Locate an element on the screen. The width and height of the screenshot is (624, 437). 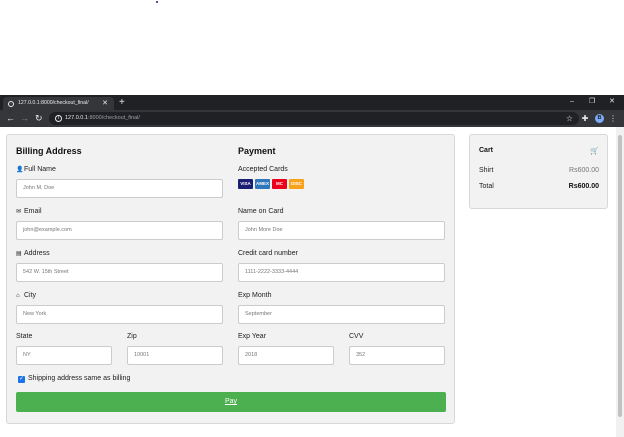
full-name-label-text: Full Name is located at coordinates (40, 169).